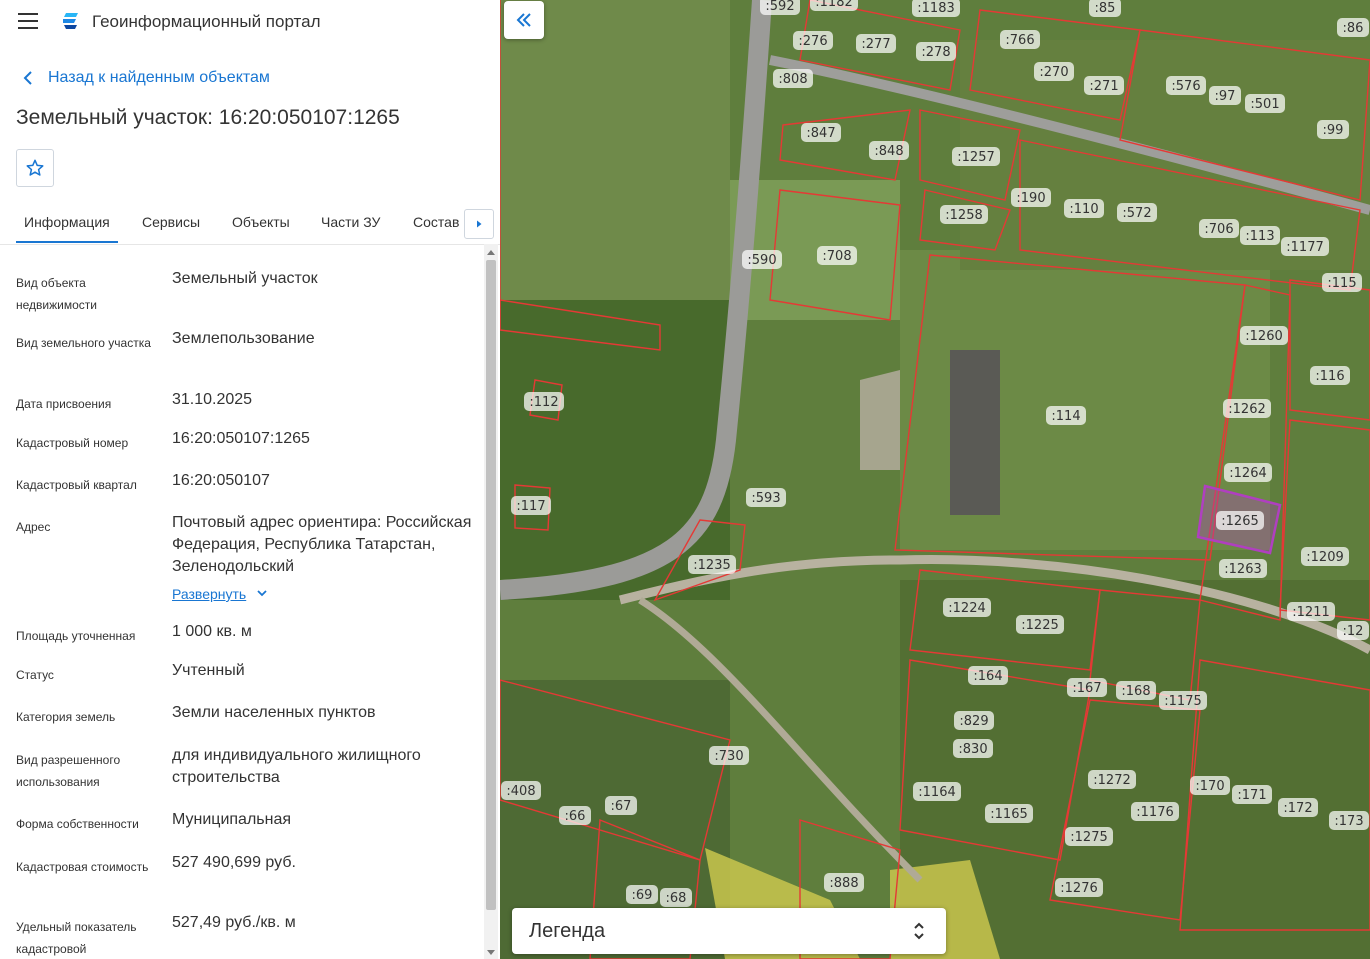  I want to click on parcel-label: :1177, so click(1305, 246).